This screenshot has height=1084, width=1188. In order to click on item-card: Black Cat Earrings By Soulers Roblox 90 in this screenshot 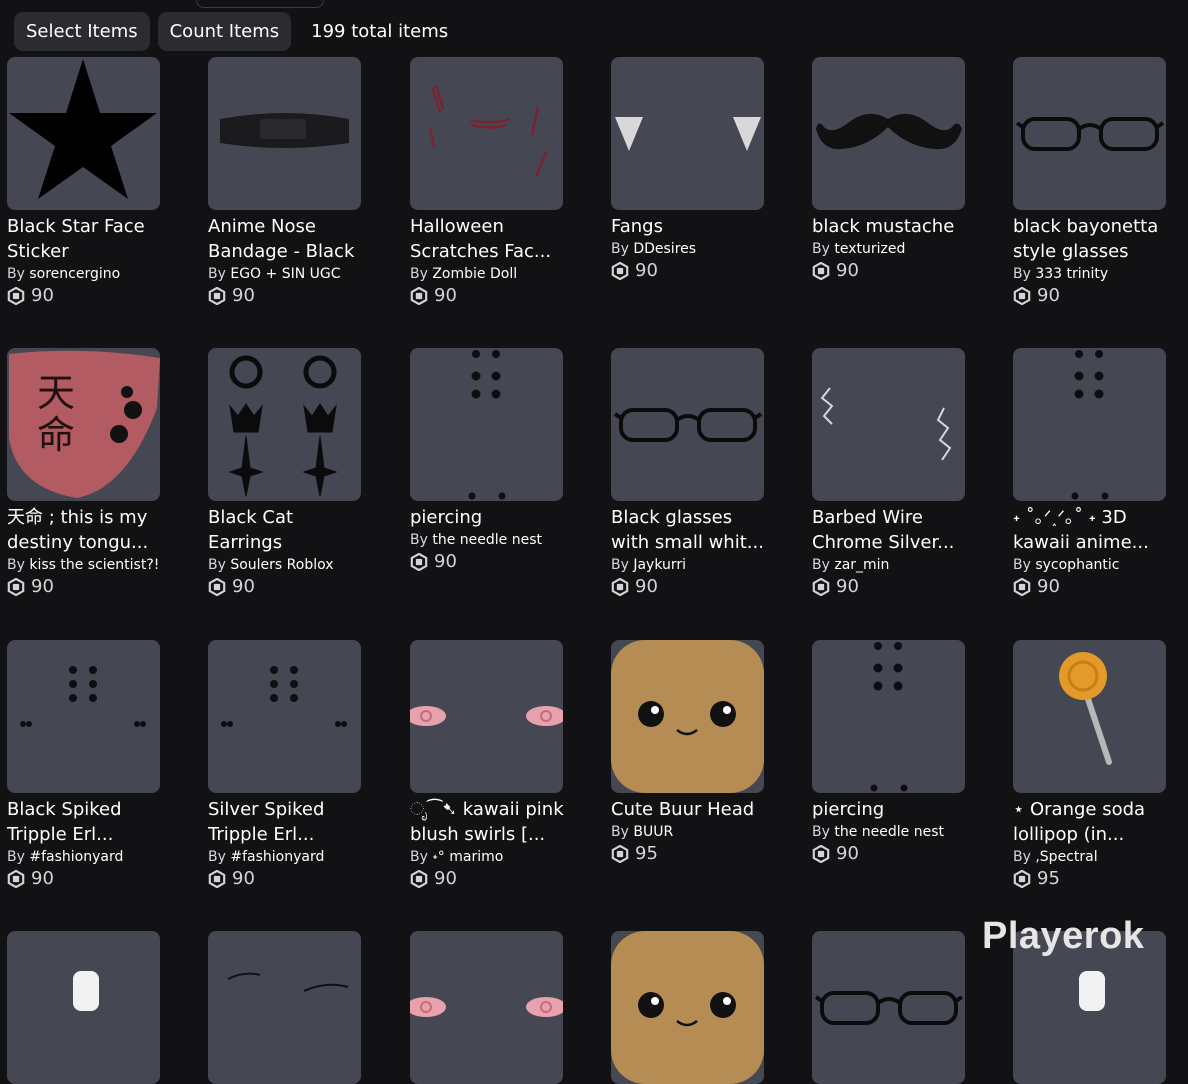, I will do `click(284, 472)`.